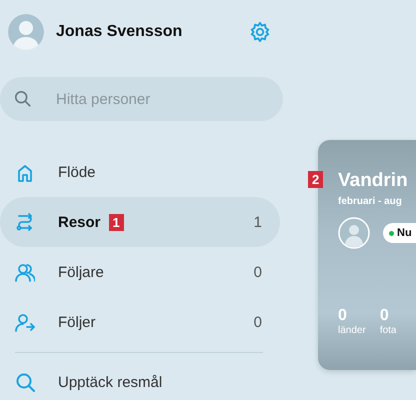 This screenshot has height=400, width=416. What do you see at coordinates (316, 179) in the screenshot?
I see `marker-badge: 2` at bounding box center [316, 179].